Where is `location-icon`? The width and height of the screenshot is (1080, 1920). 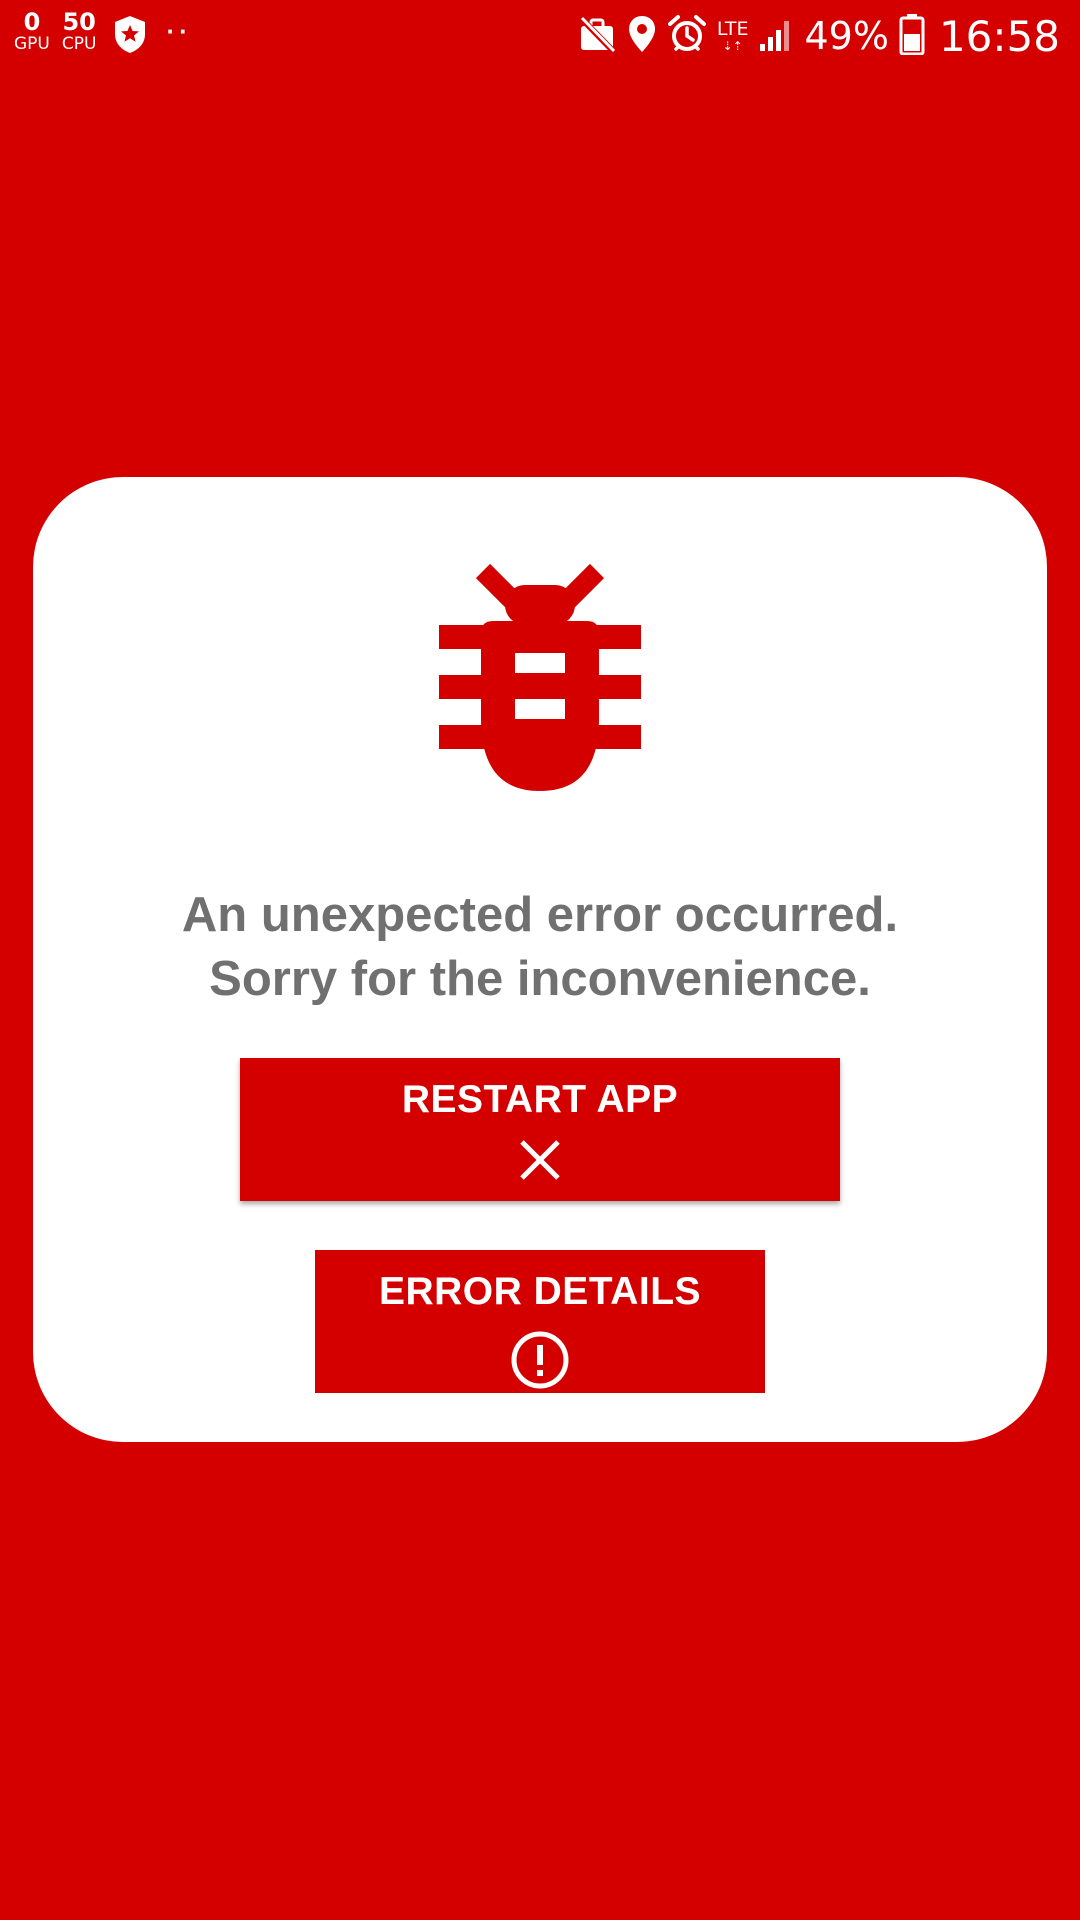 location-icon is located at coordinates (642, 36).